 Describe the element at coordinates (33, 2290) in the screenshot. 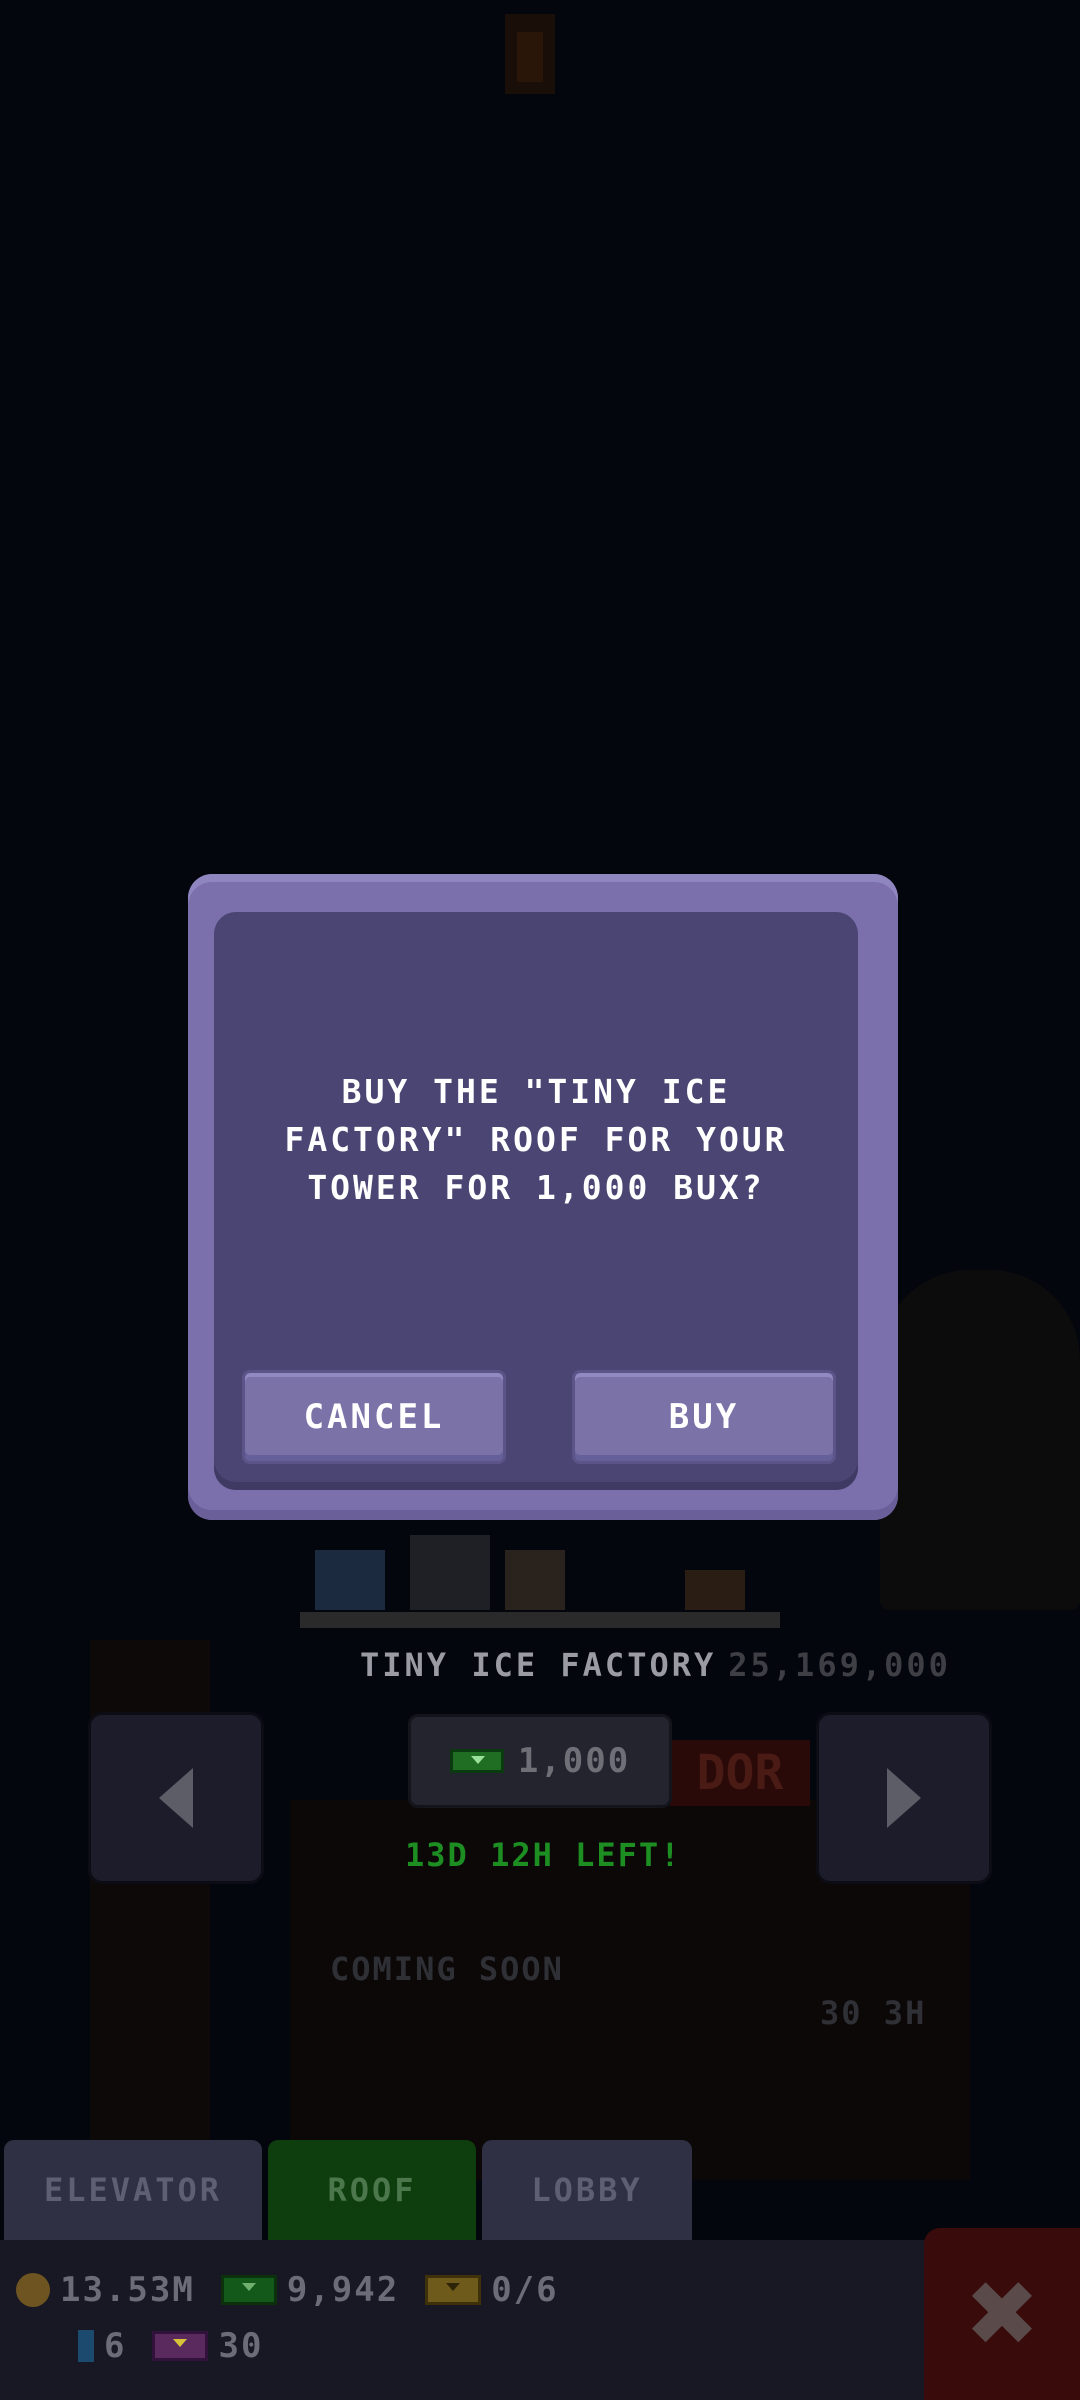

I see `coin-icon` at that location.